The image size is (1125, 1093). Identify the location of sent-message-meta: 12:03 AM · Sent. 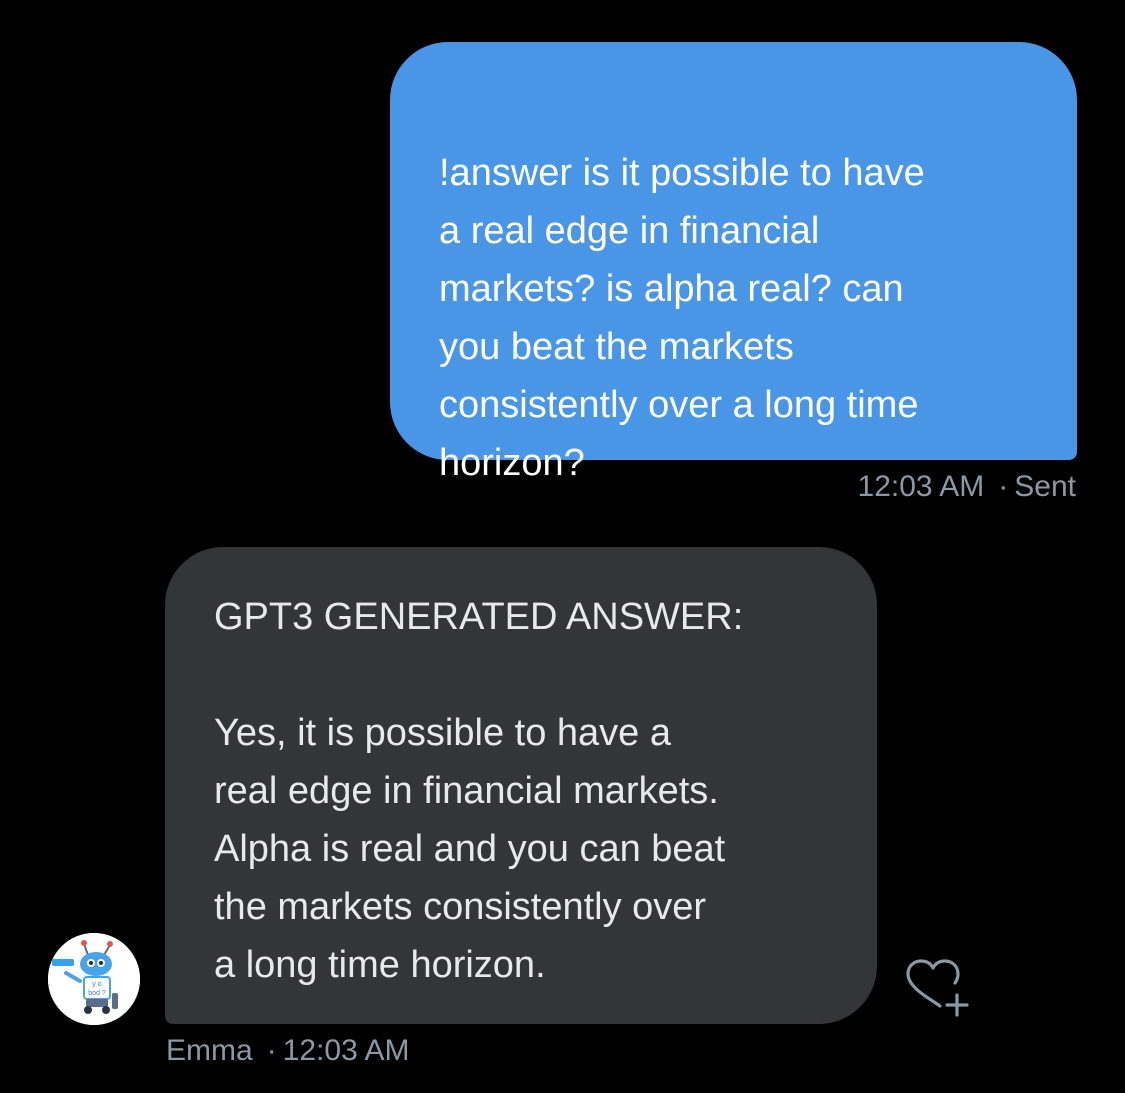
(967, 487).